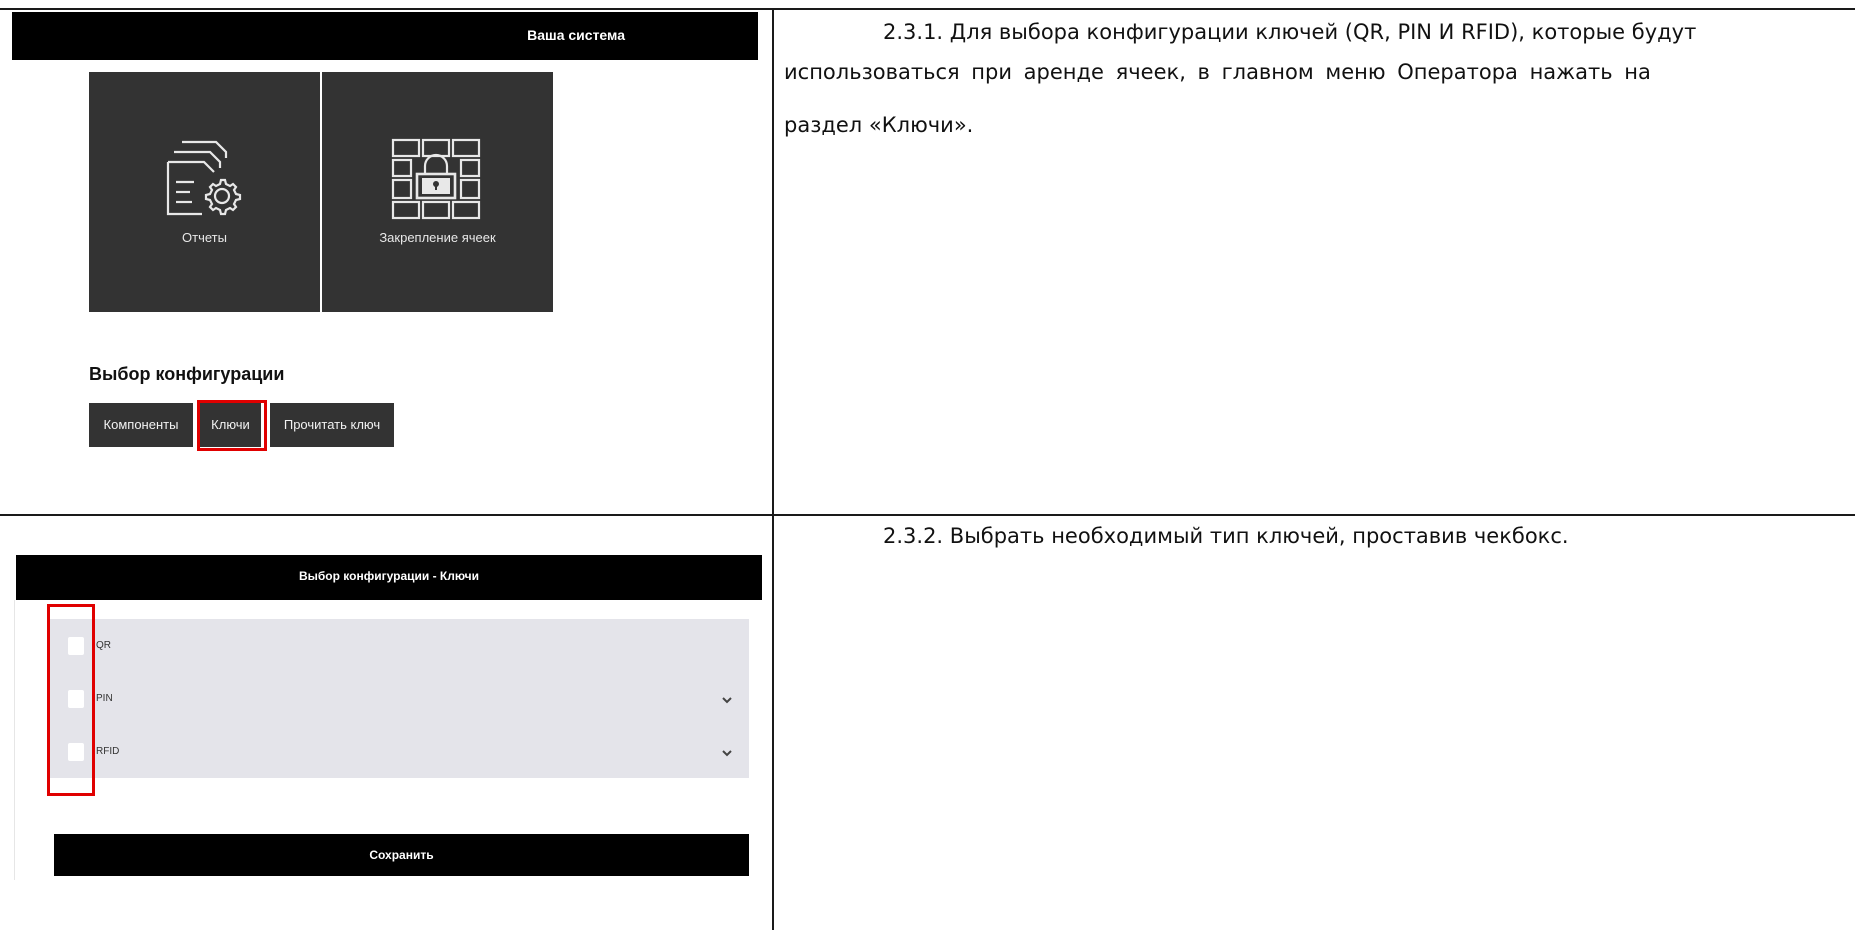  Describe the element at coordinates (71, 700) in the screenshot. I see `checkboxes-highlight` at that location.